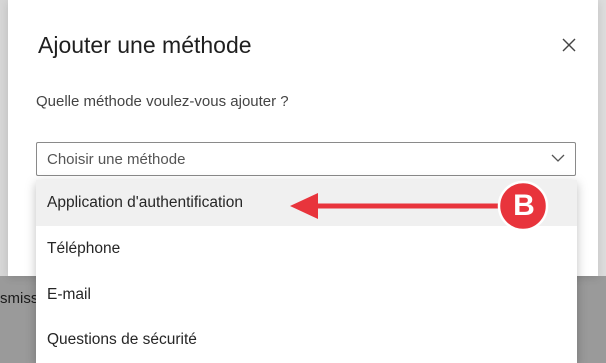 The image size is (606, 363). What do you see at coordinates (306, 203) in the screenshot?
I see `option-authenticator-app: Application d'authentification` at bounding box center [306, 203].